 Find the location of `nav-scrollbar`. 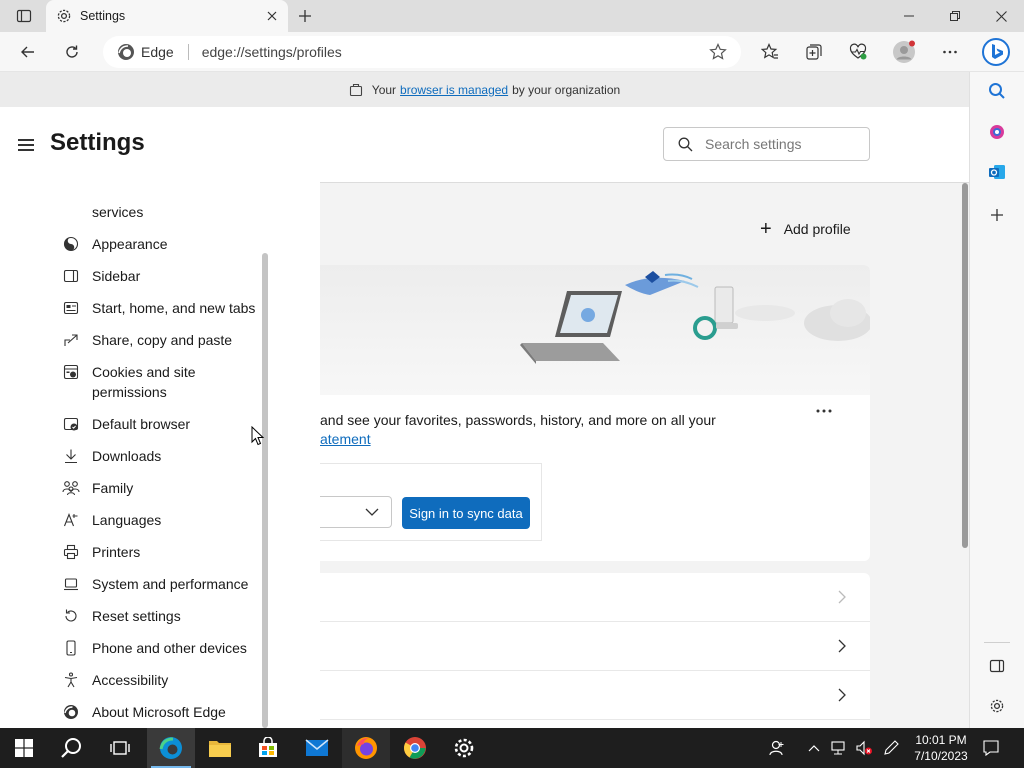

nav-scrollbar is located at coordinates (265, 490).